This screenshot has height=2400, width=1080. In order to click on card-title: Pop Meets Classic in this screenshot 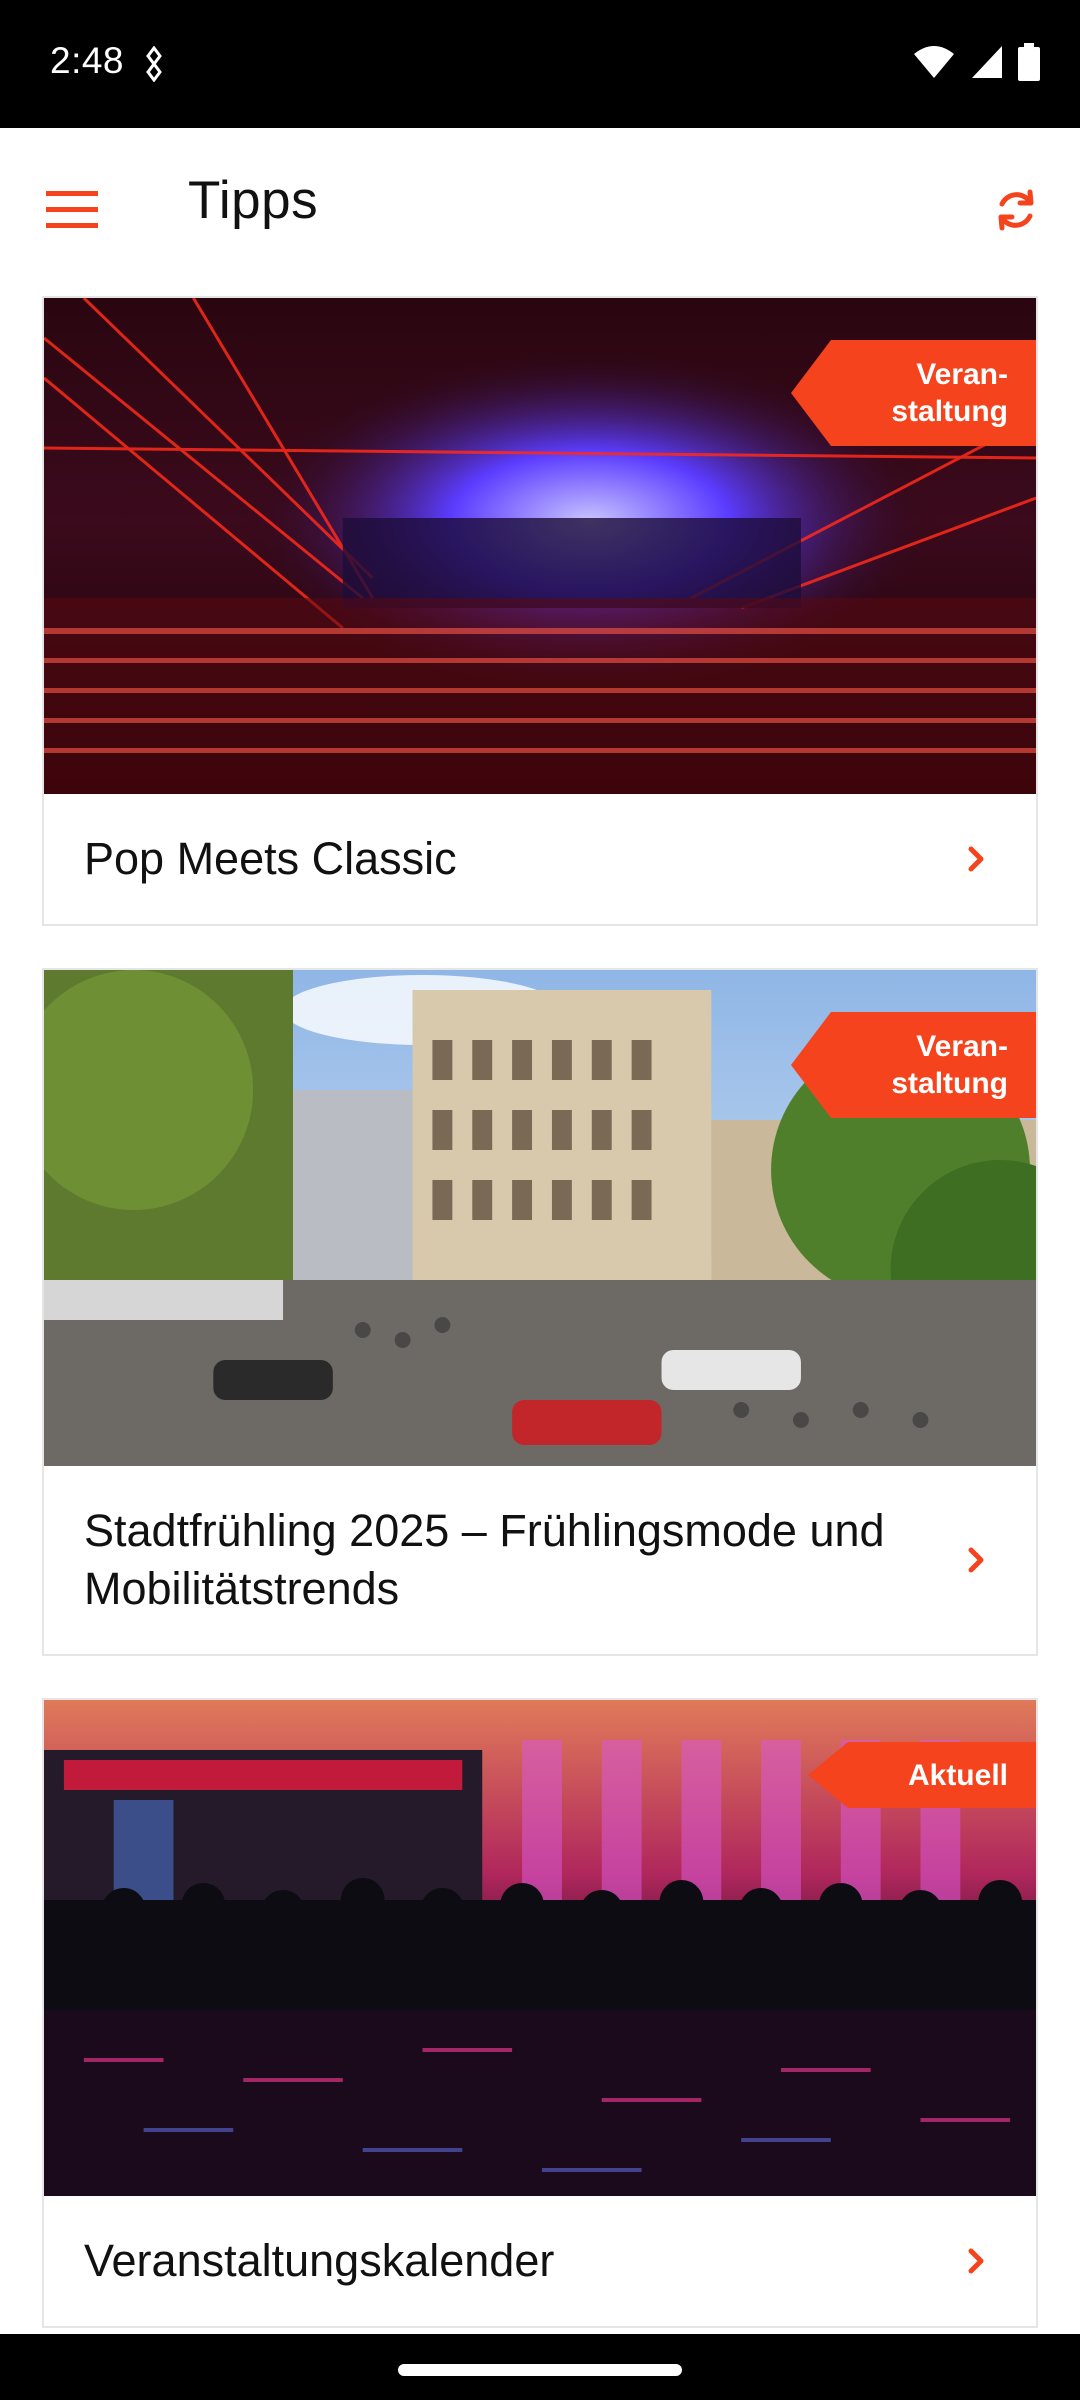, I will do `click(270, 858)`.